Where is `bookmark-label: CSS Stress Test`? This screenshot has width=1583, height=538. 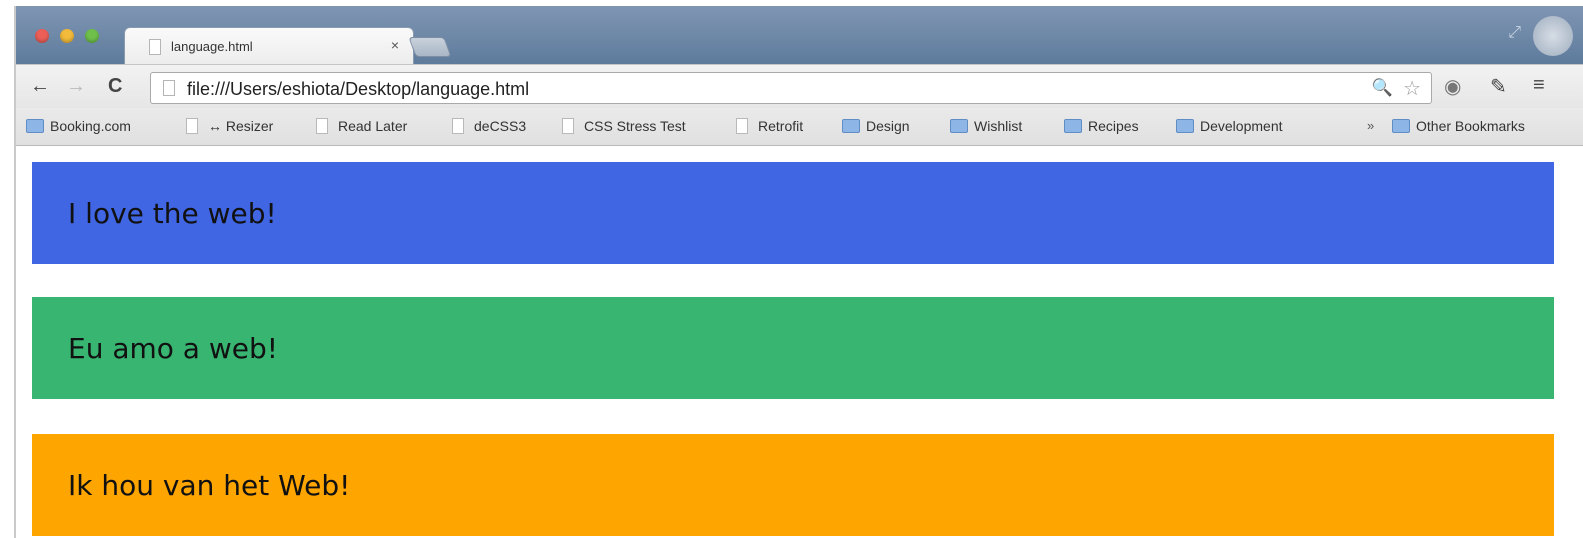 bookmark-label: CSS Stress Test is located at coordinates (635, 126).